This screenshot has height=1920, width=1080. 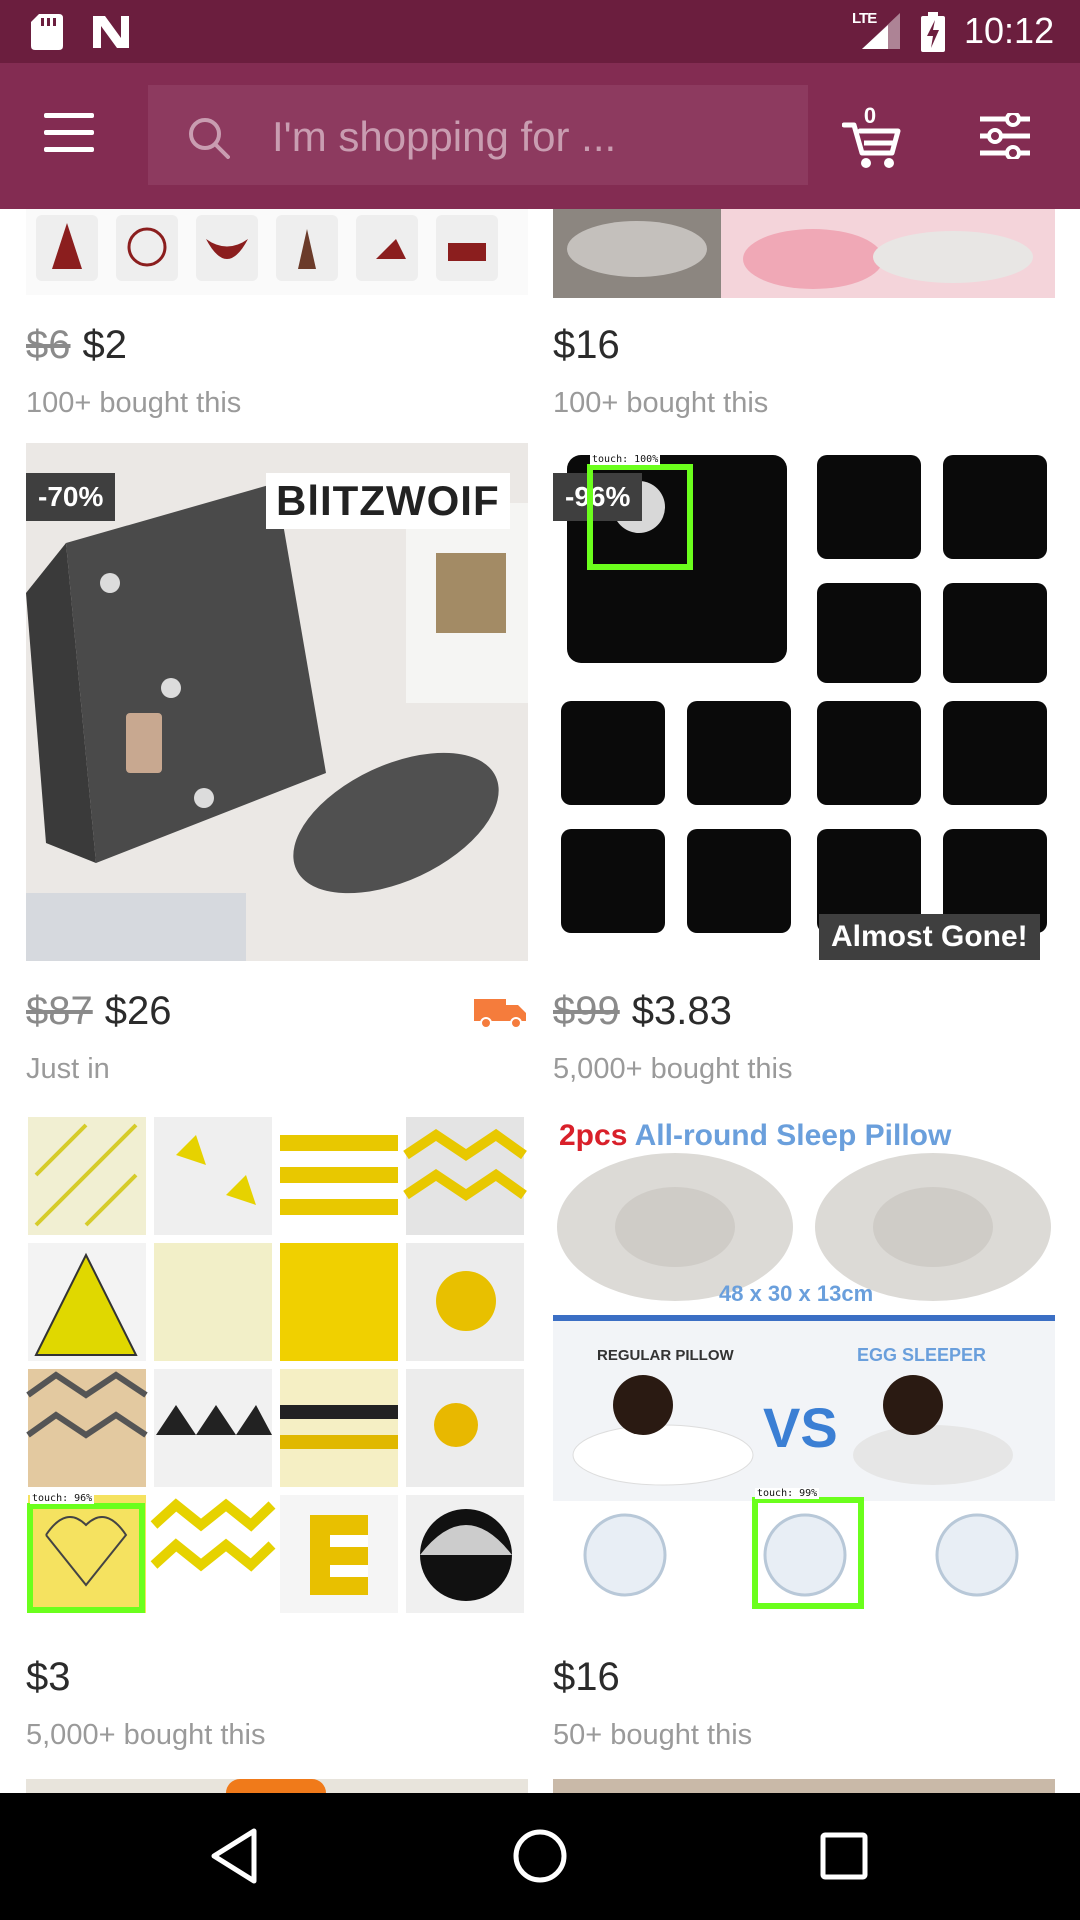 What do you see at coordinates (653, 1735) in the screenshot?
I see `sold-count: 50+ bought this` at bounding box center [653, 1735].